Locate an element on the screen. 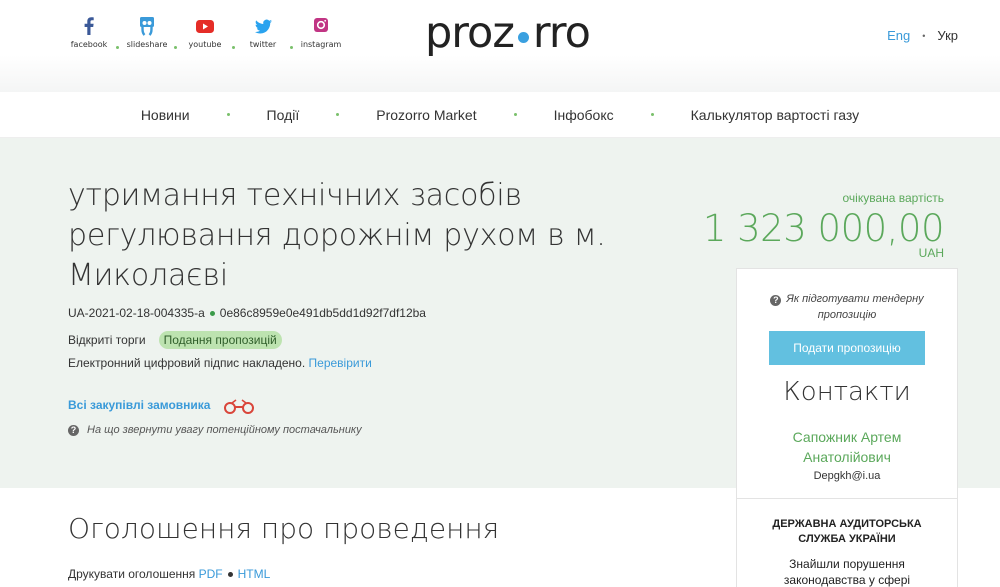 This screenshot has width=1000, height=587. social-twitter-link: twitter is located at coordinates (263, 31).